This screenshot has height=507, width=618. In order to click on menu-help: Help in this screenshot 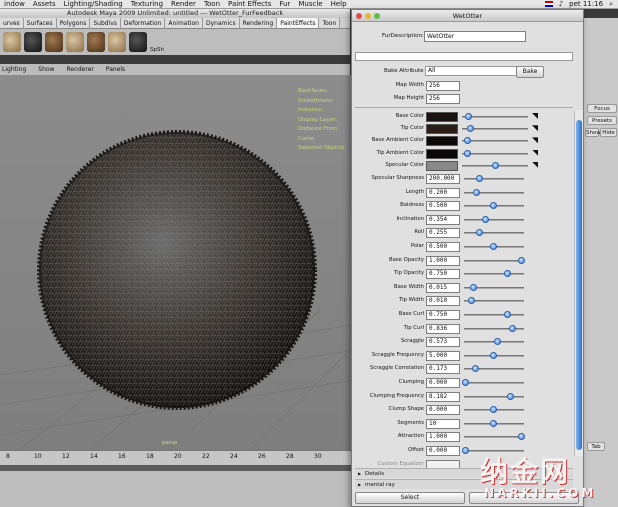, I will do `click(339, 4)`.